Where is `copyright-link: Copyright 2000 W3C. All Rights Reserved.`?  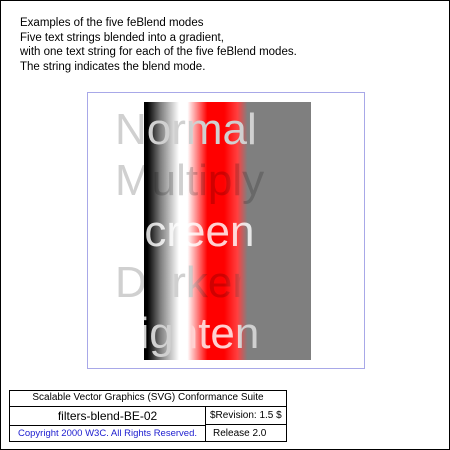 copyright-link: Copyright 2000 W3C. All Rights Reserved. is located at coordinates (108, 433).